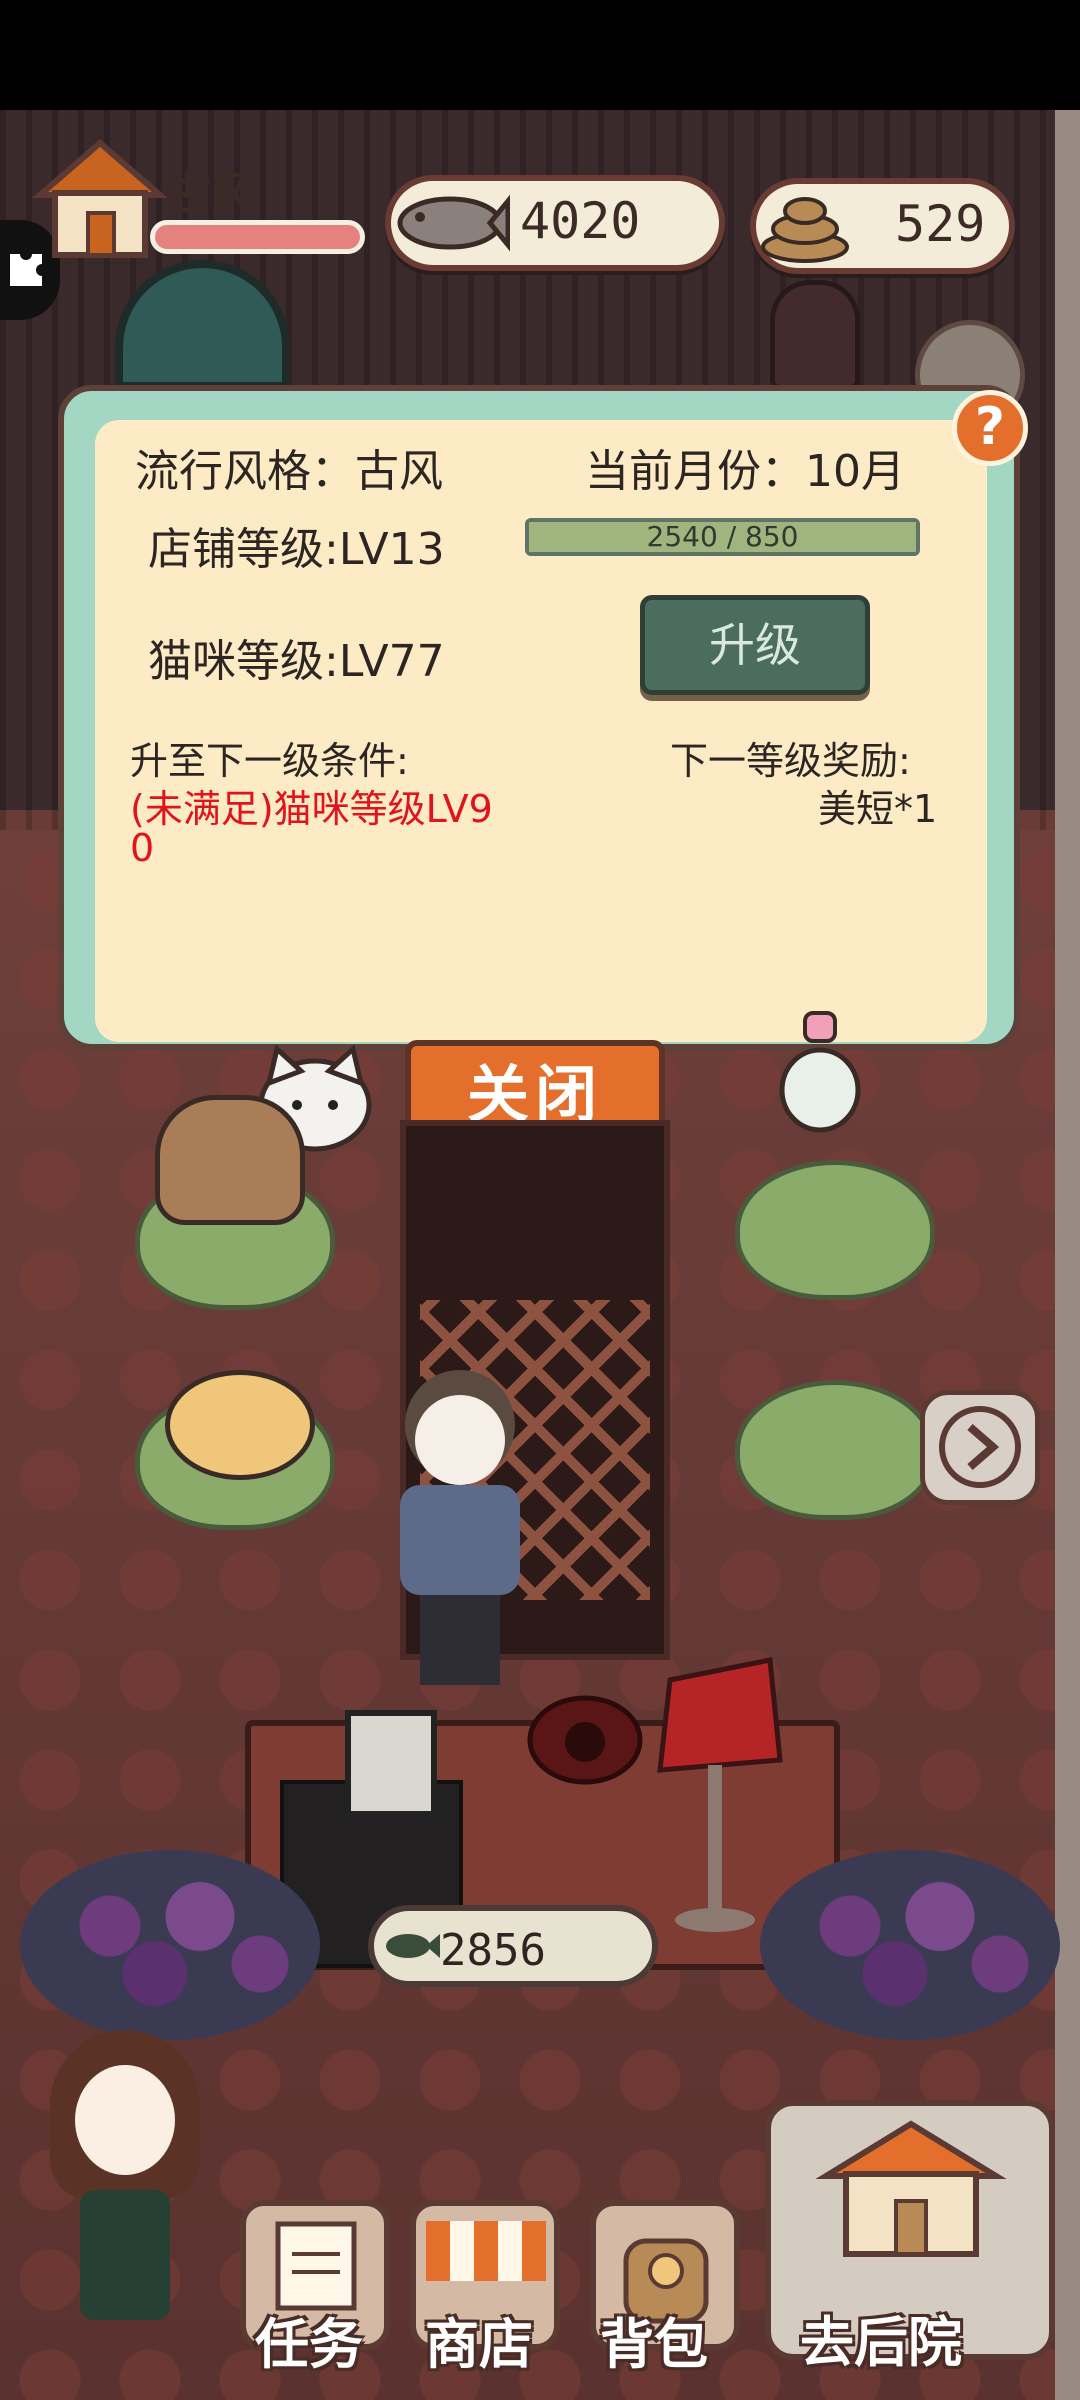 This screenshot has width=1080, height=2400. Describe the element at coordinates (540, 55) in the screenshot. I see `status-bar` at that location.